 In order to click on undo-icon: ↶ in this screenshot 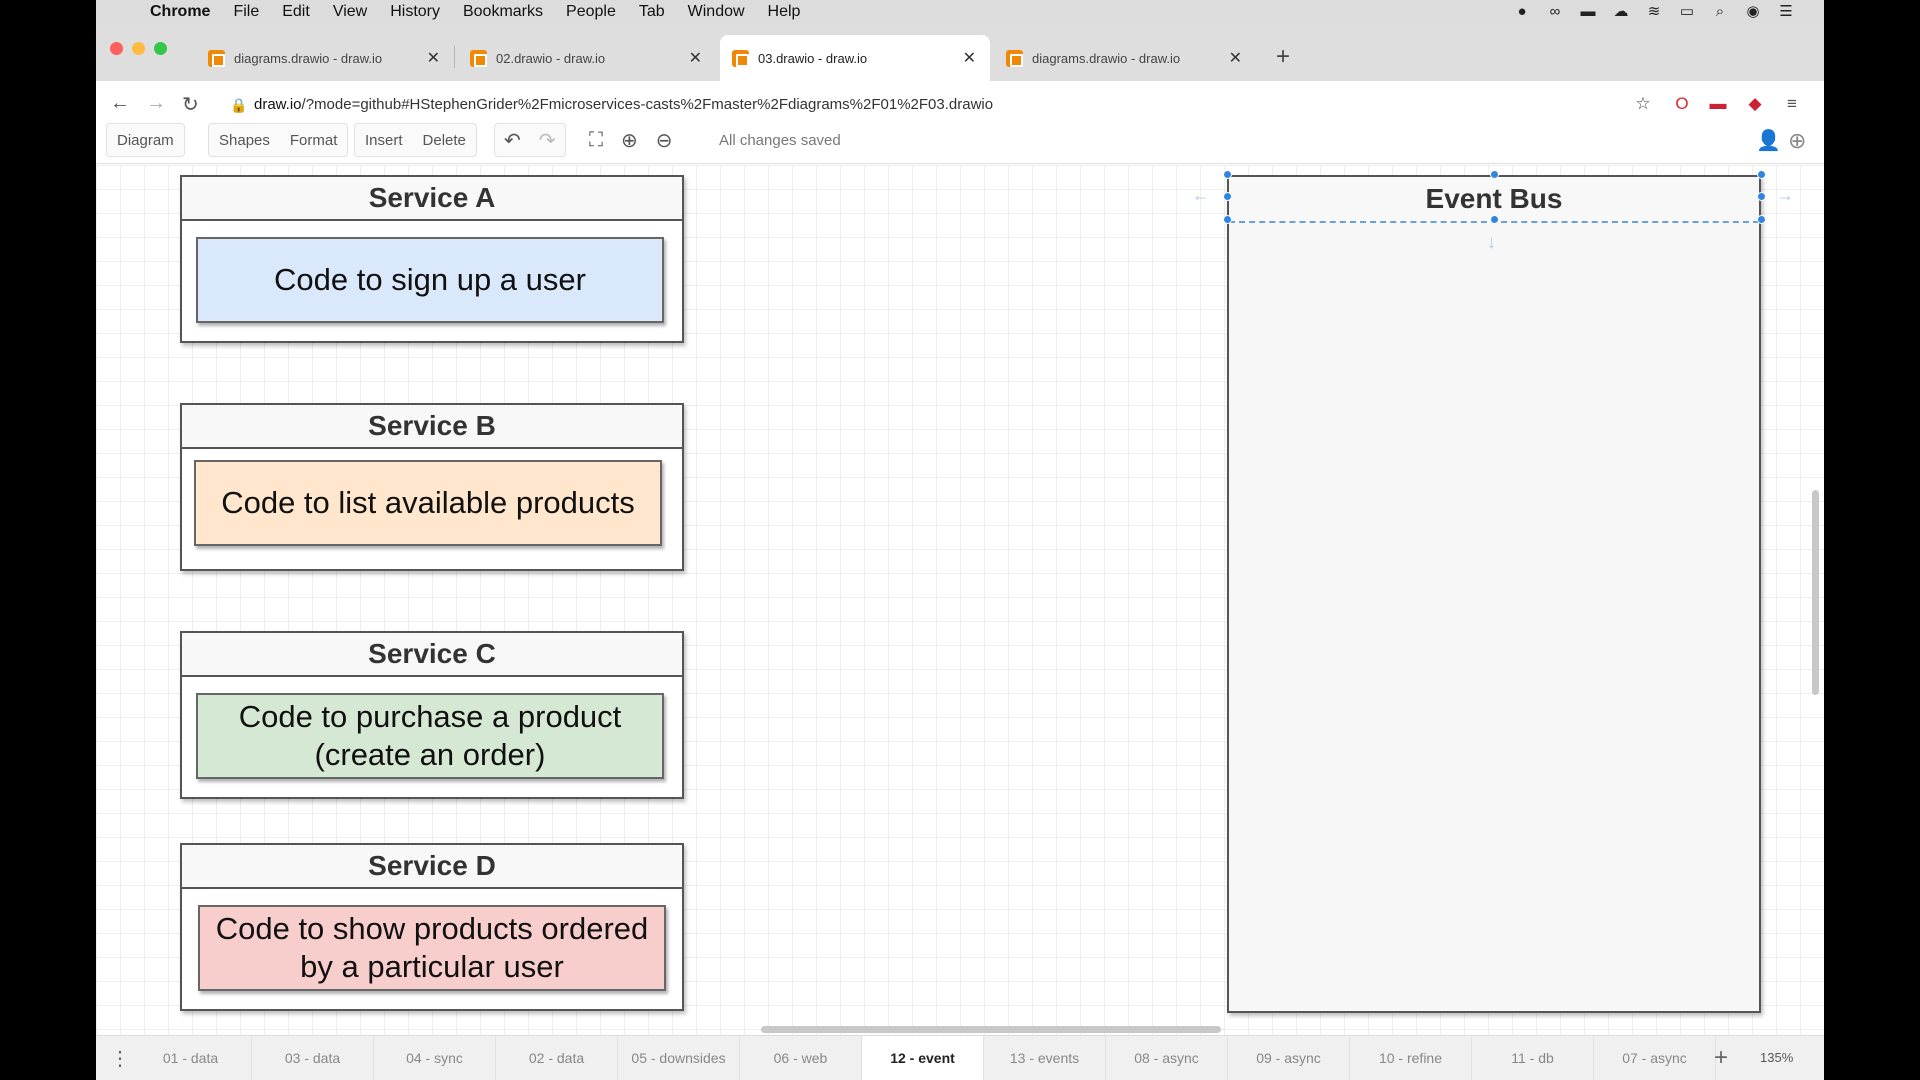, I will do `click(512, 140)`.